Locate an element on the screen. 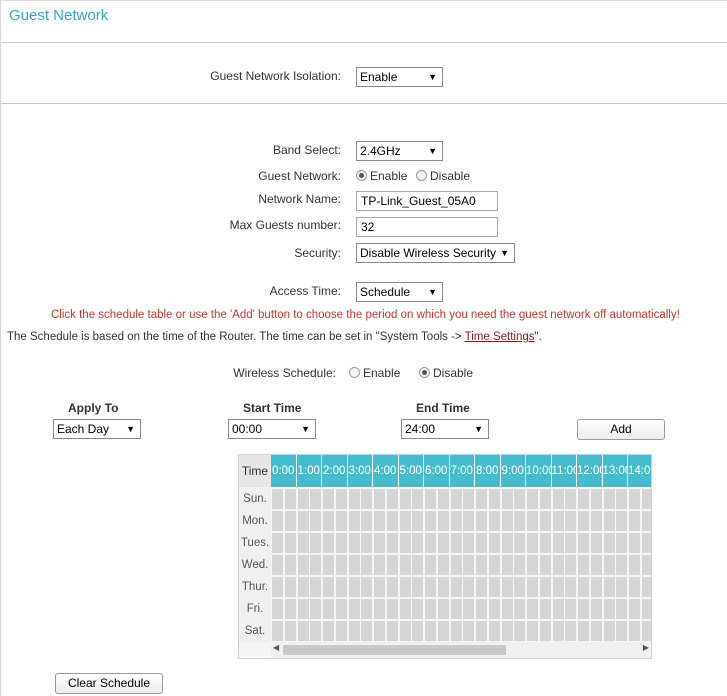 Image resolution: width=727 pixels, height=696 pixels. wireless-schedule-disable-radio is located at coordinates (424, 372).